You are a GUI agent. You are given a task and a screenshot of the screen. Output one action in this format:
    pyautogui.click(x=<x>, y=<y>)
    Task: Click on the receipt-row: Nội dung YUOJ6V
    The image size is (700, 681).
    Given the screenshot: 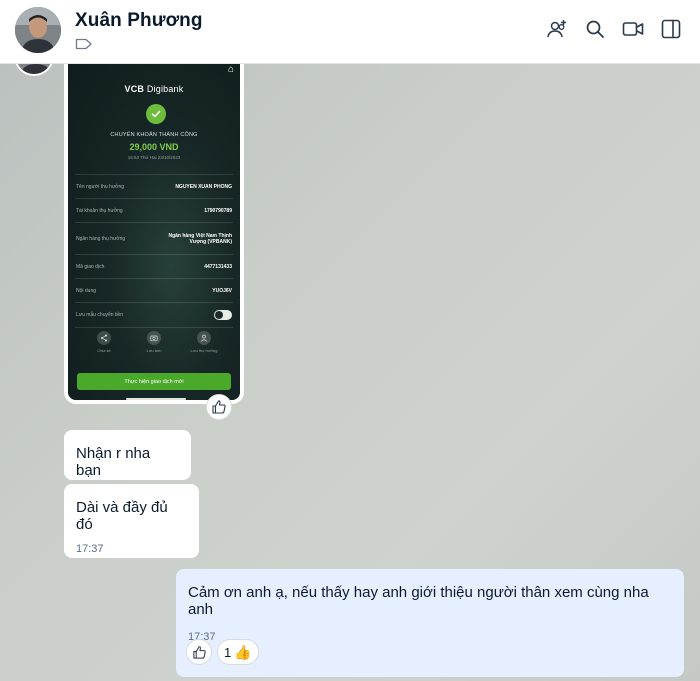 What is the action you would take?
    pyautogui.click(x=154, y=290)
    